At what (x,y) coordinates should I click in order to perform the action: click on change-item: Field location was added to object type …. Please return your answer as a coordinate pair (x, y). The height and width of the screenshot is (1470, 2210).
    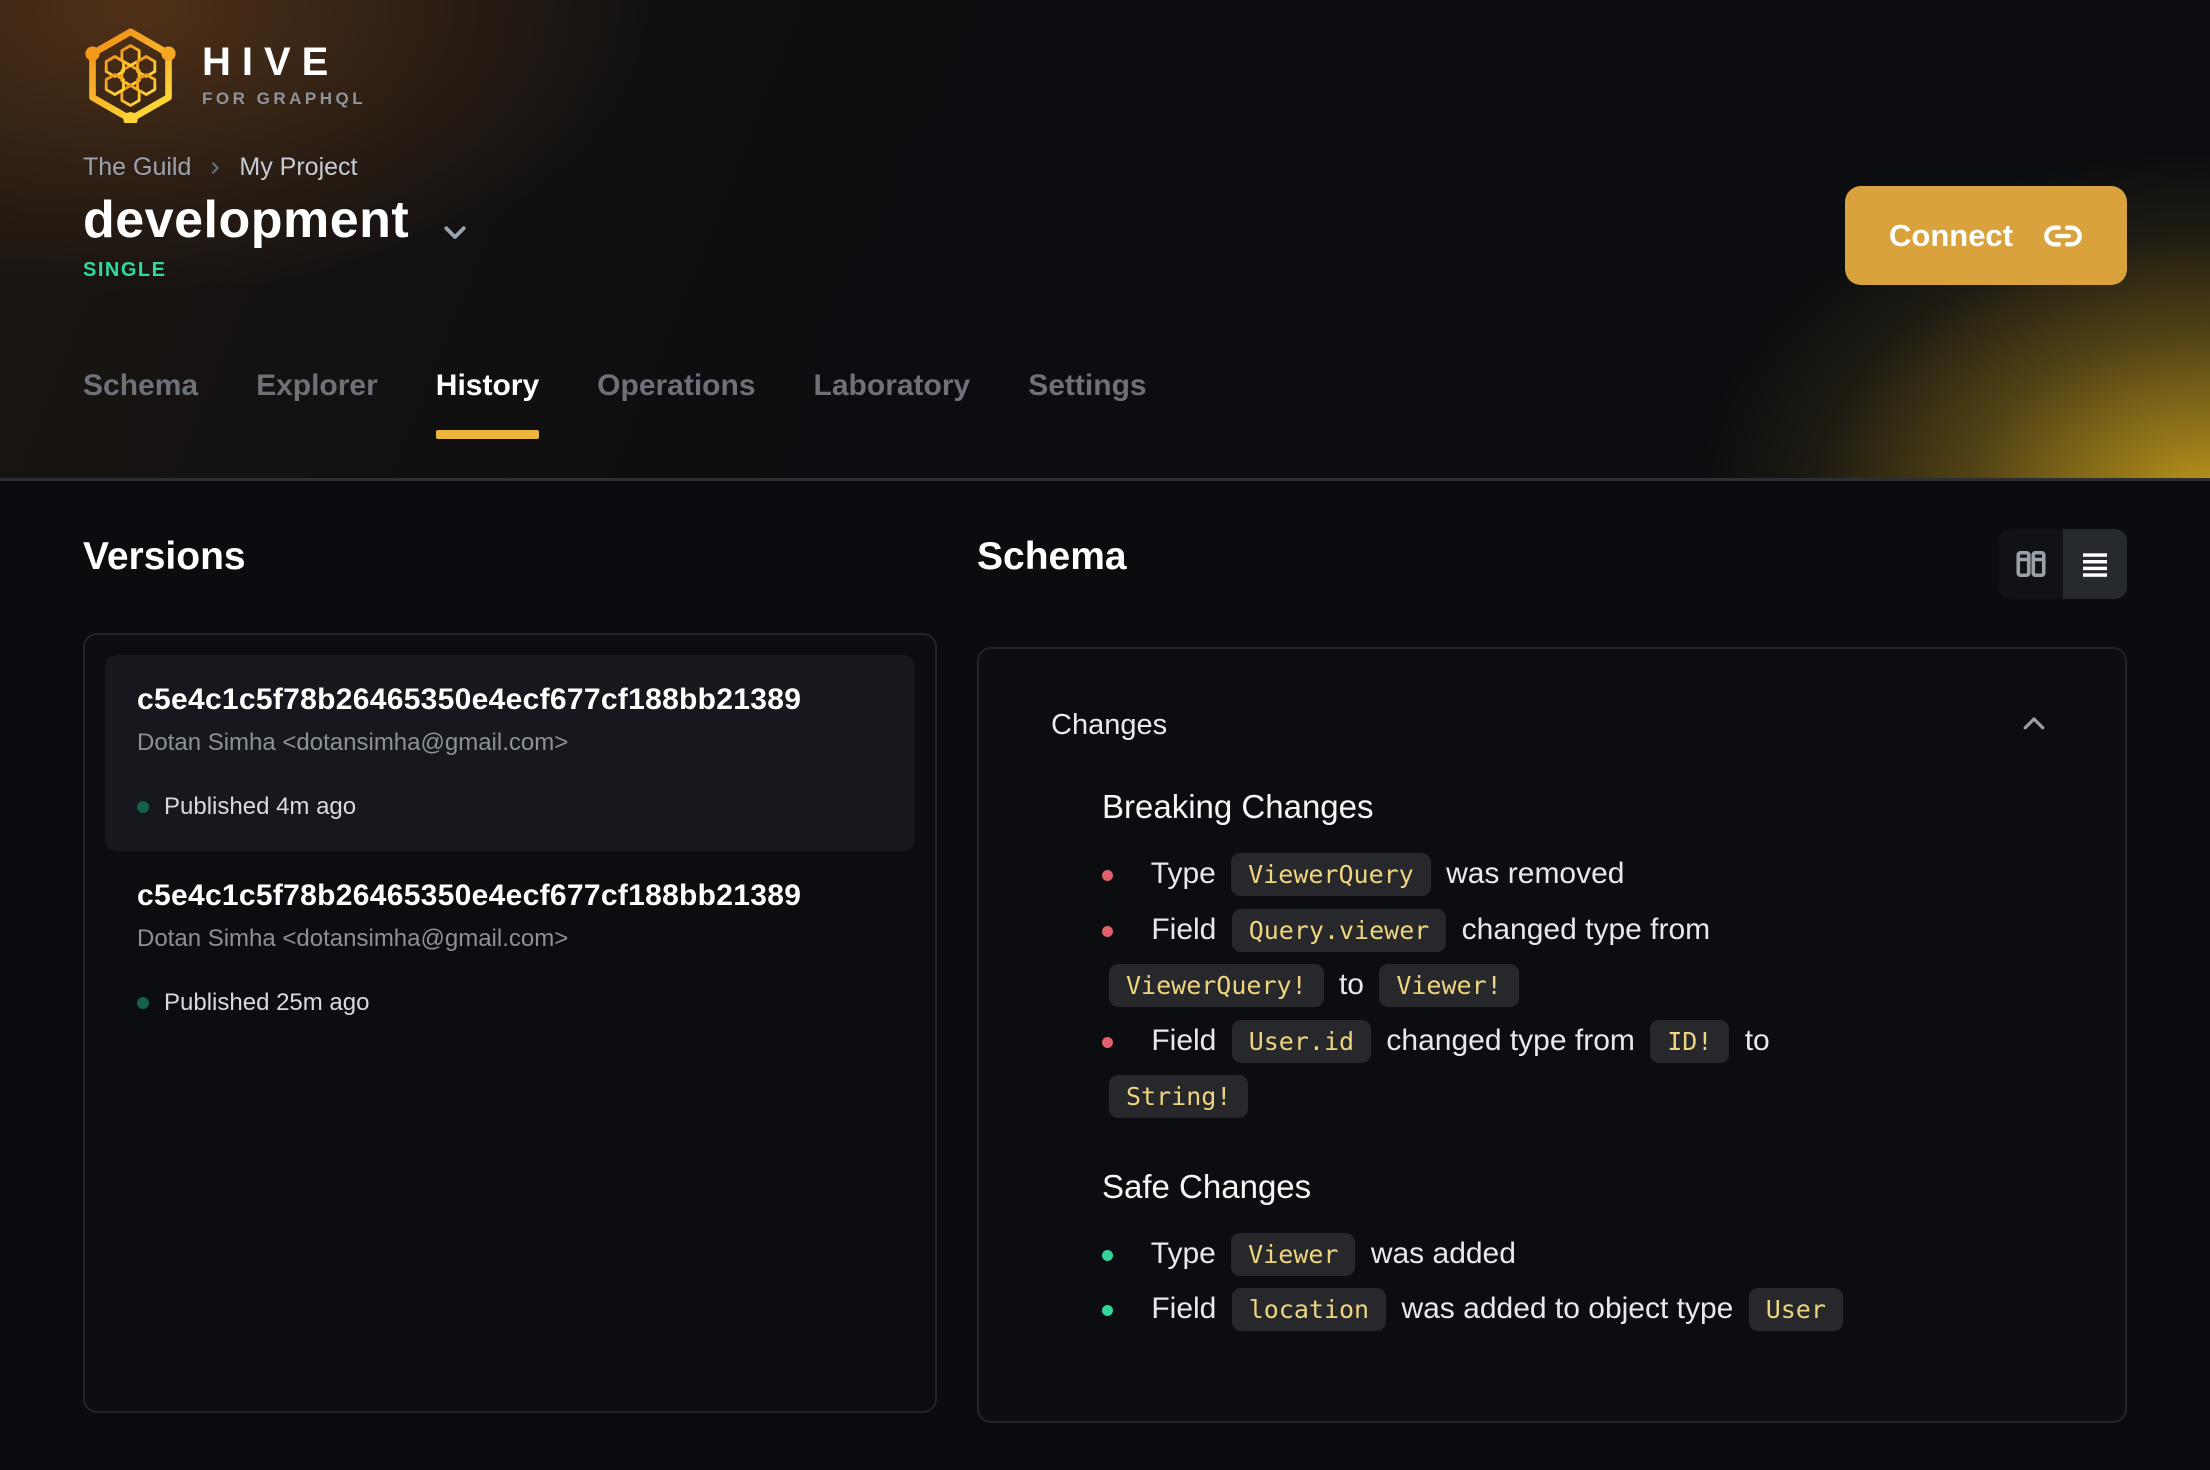
    Looking at the image, I should click on (1509, 1309).